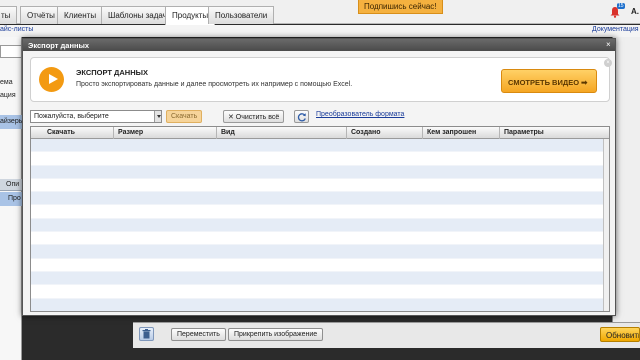  What do you see at coordinates (282, 133) in the screenshot?
I see `column-type: Вид` at bounding box center [282, 133].